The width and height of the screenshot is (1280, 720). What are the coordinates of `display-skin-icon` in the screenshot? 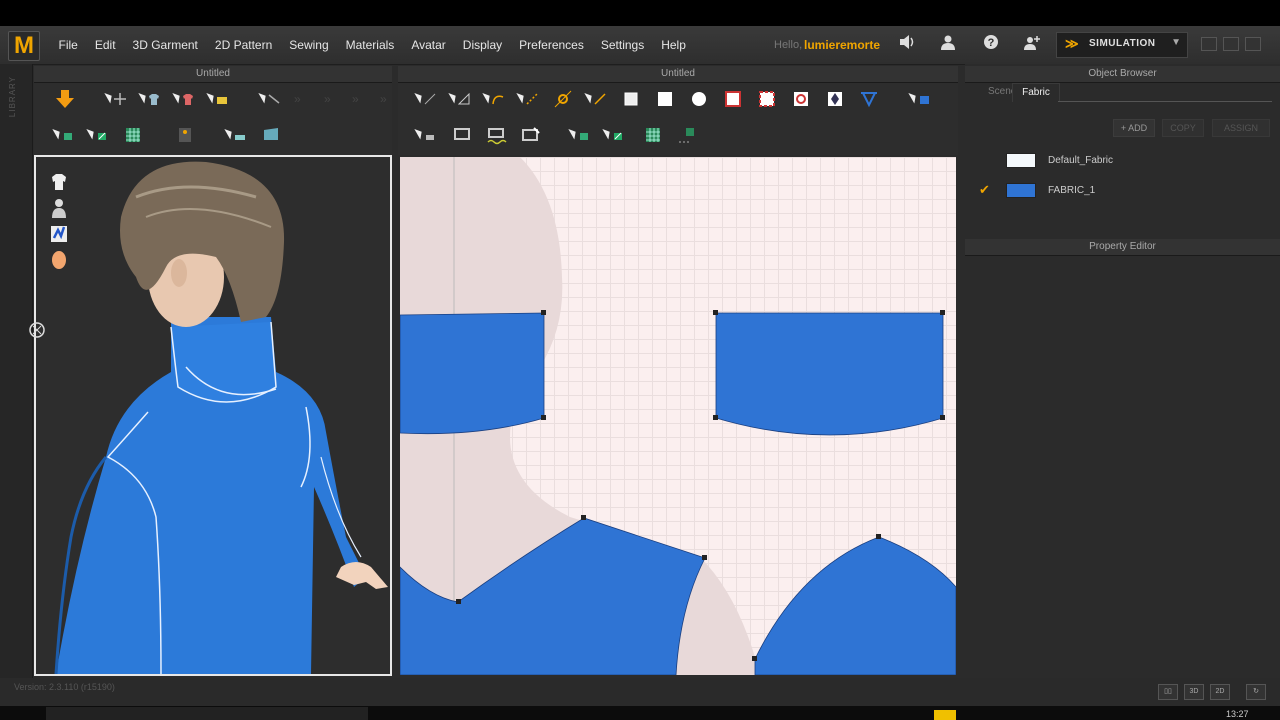 It's located at (59, 260).